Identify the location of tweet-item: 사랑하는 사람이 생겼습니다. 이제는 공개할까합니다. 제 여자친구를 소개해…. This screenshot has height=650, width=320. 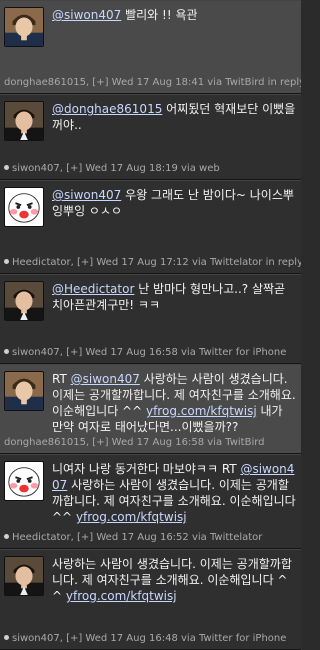
(150, 599).